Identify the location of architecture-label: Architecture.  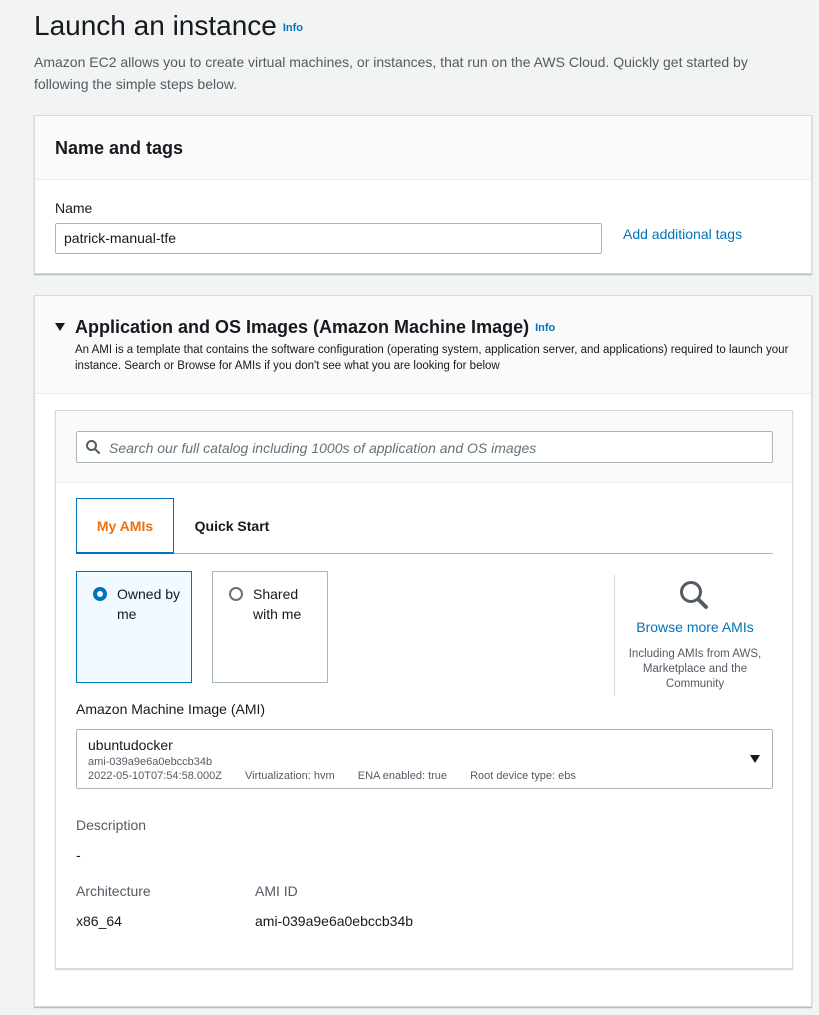
(113, 891).